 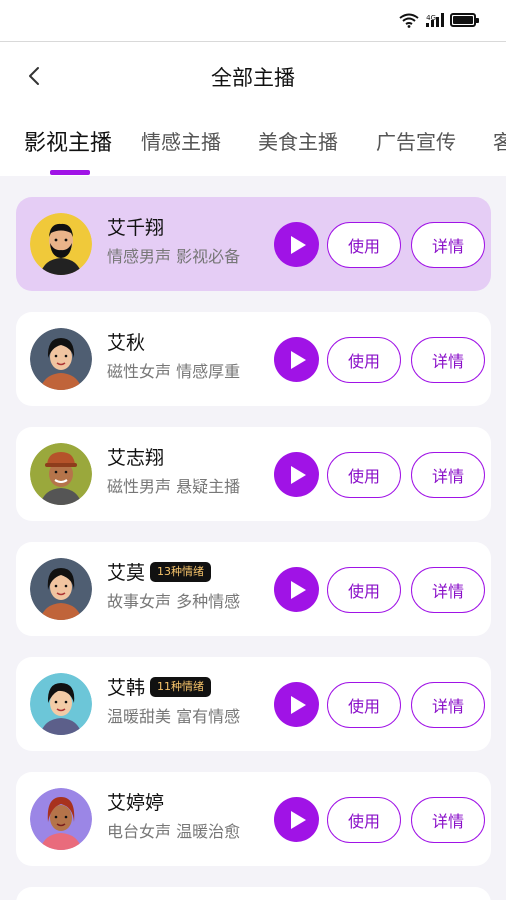 What do you see at coordinates (174, 716) in the screenshot?
I see `anchor-description: 温暖甜美 富有情感` at bounding box center [174, 716].